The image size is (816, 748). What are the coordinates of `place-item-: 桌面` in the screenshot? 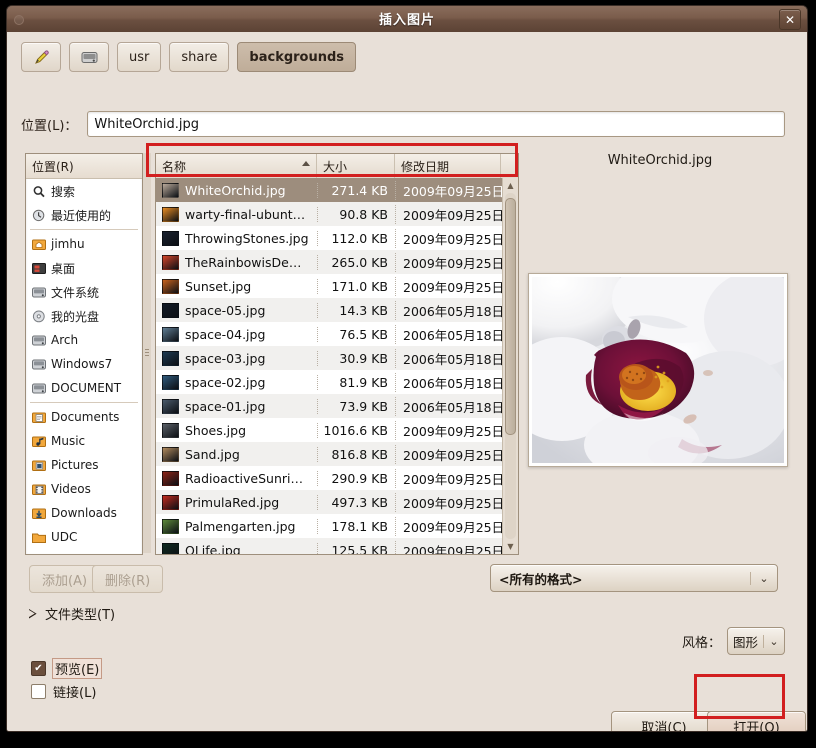 It's located at (84, 268).